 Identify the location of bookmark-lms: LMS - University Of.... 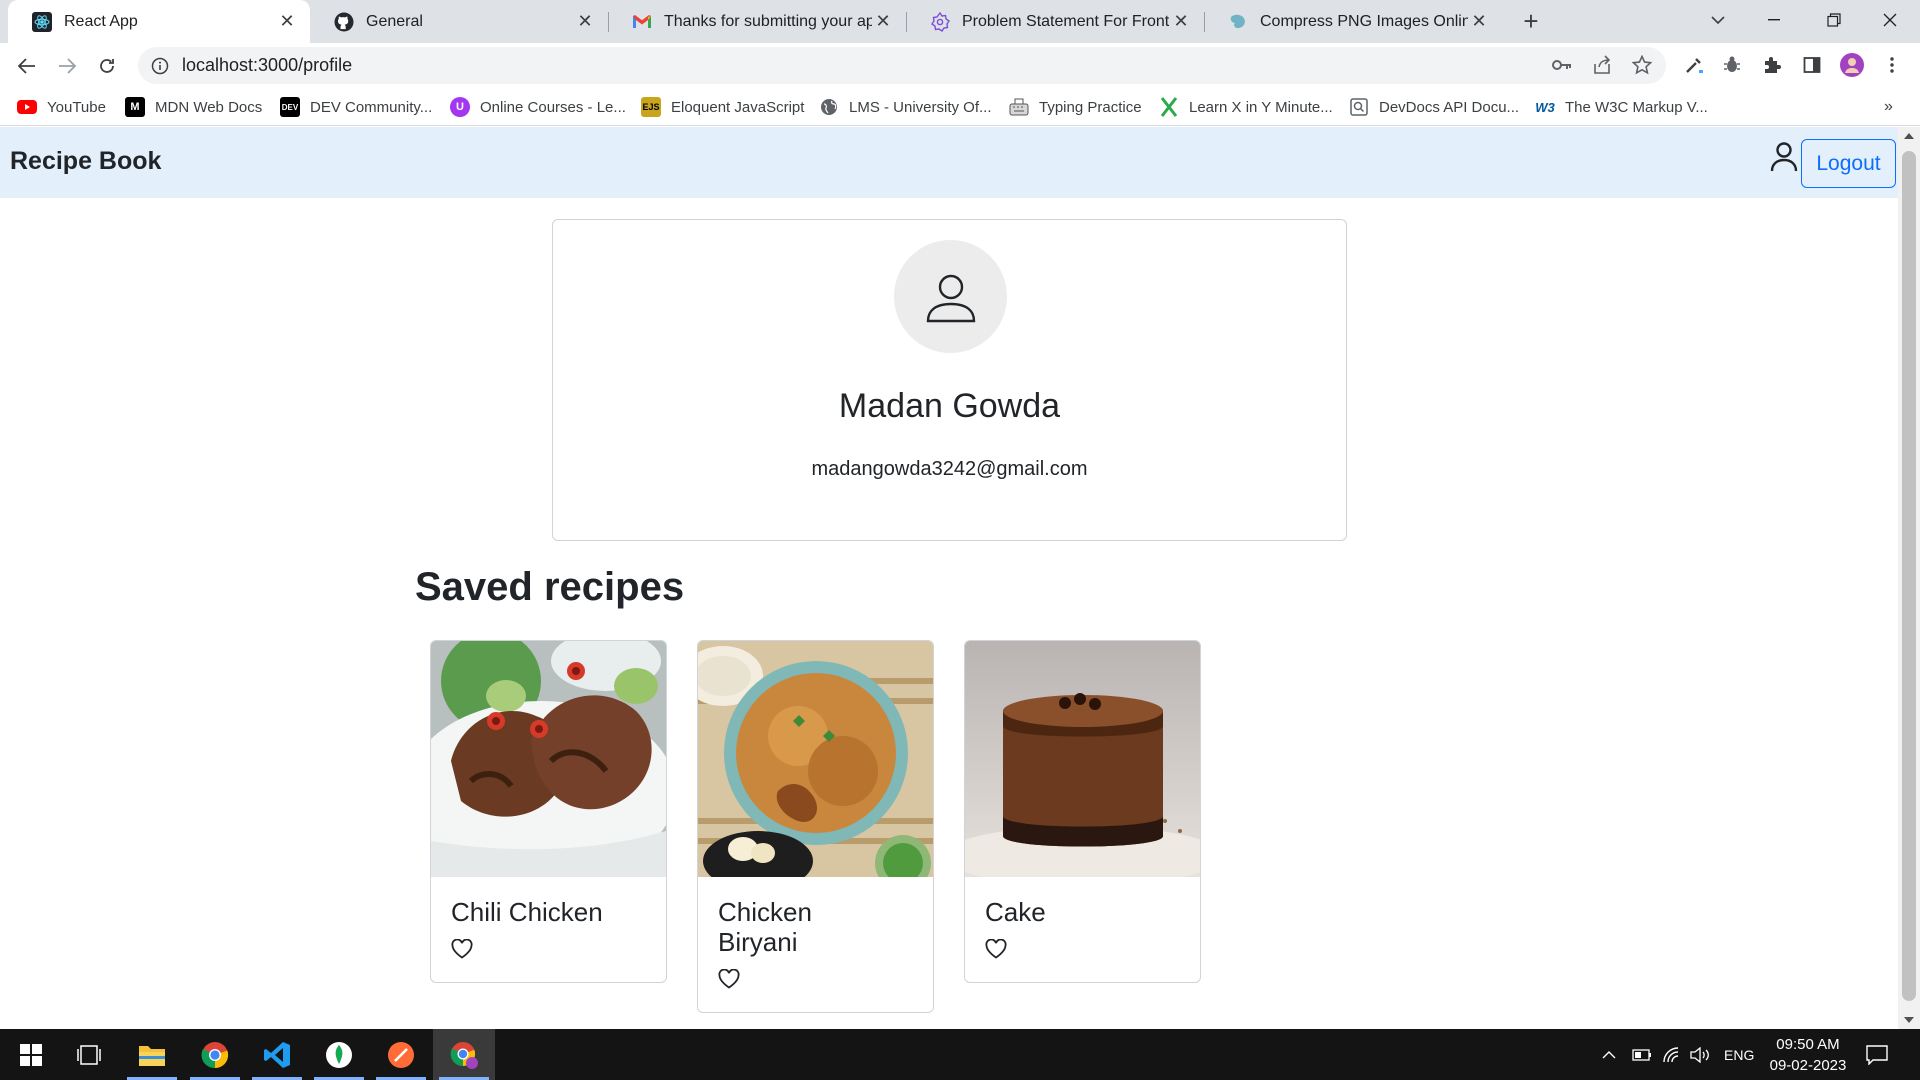
(905, 107).